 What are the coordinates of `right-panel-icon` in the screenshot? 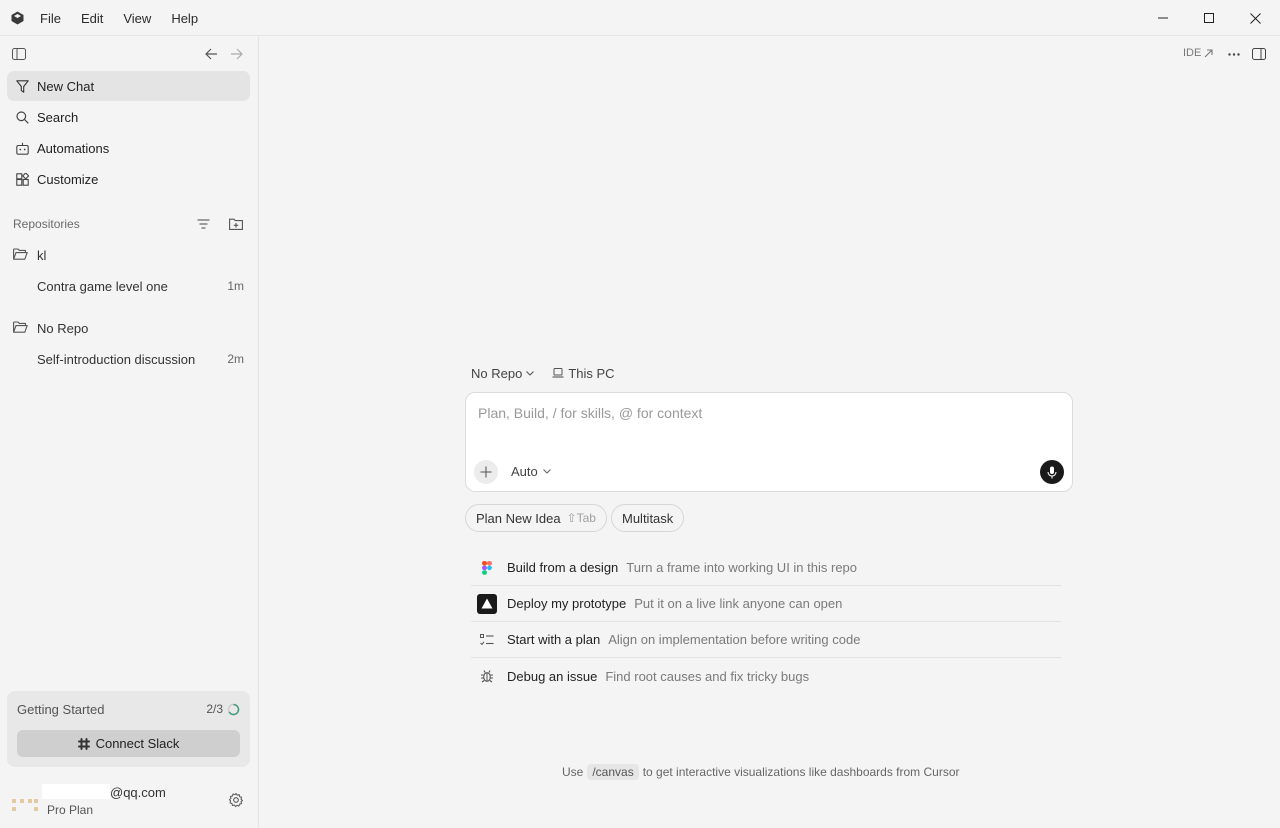 It's located at (1259, 54).